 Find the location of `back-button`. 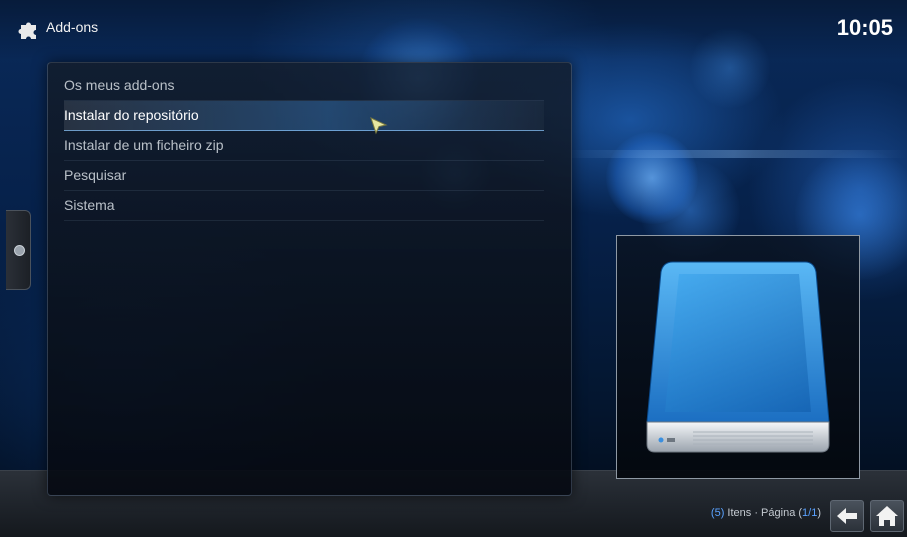

back-button is located at coordinates (847, 516).